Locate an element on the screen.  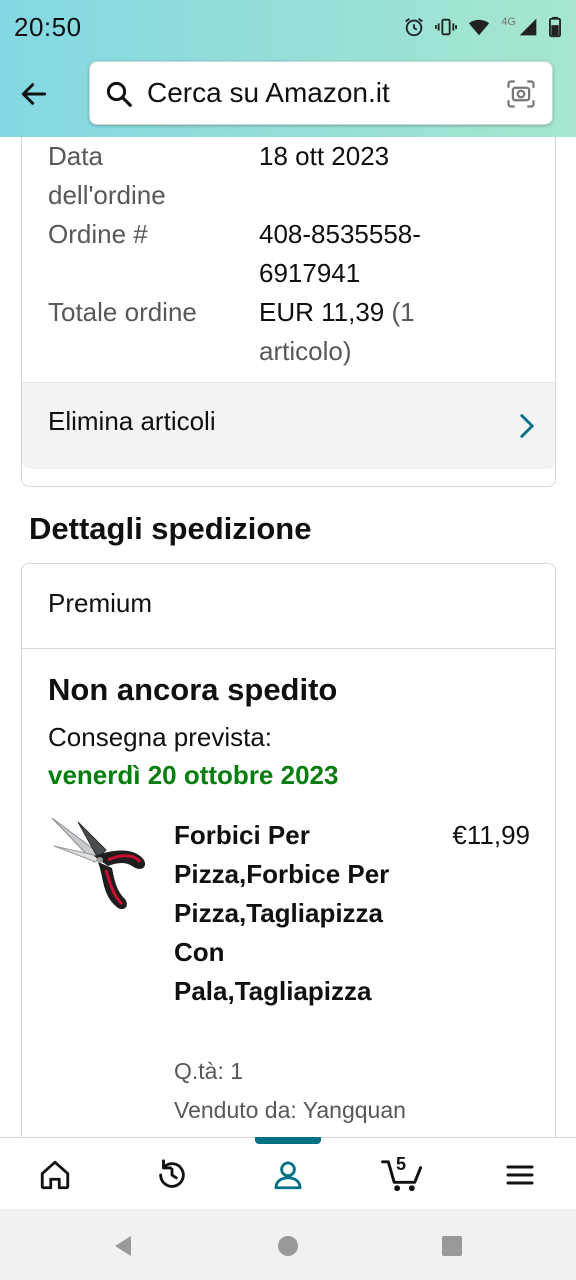
order-total-label: Totale ordine is located at coordinates (122, 312).